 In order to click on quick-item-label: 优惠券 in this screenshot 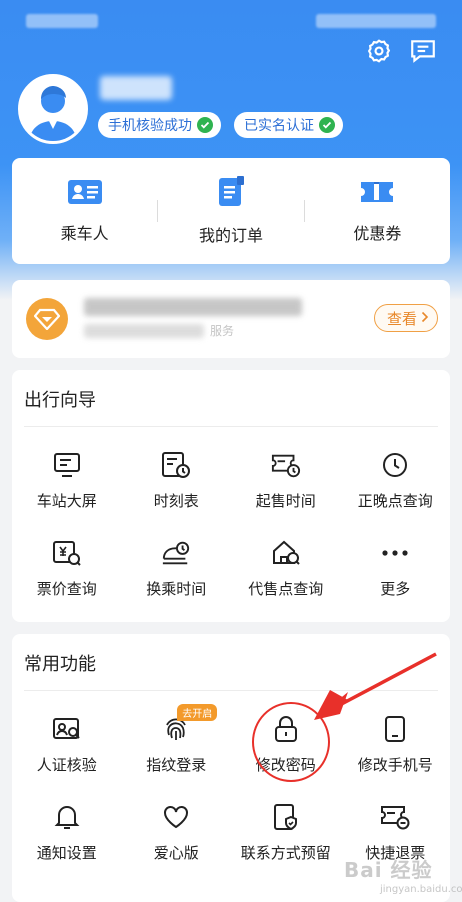, I will do `click(377, 233)`.